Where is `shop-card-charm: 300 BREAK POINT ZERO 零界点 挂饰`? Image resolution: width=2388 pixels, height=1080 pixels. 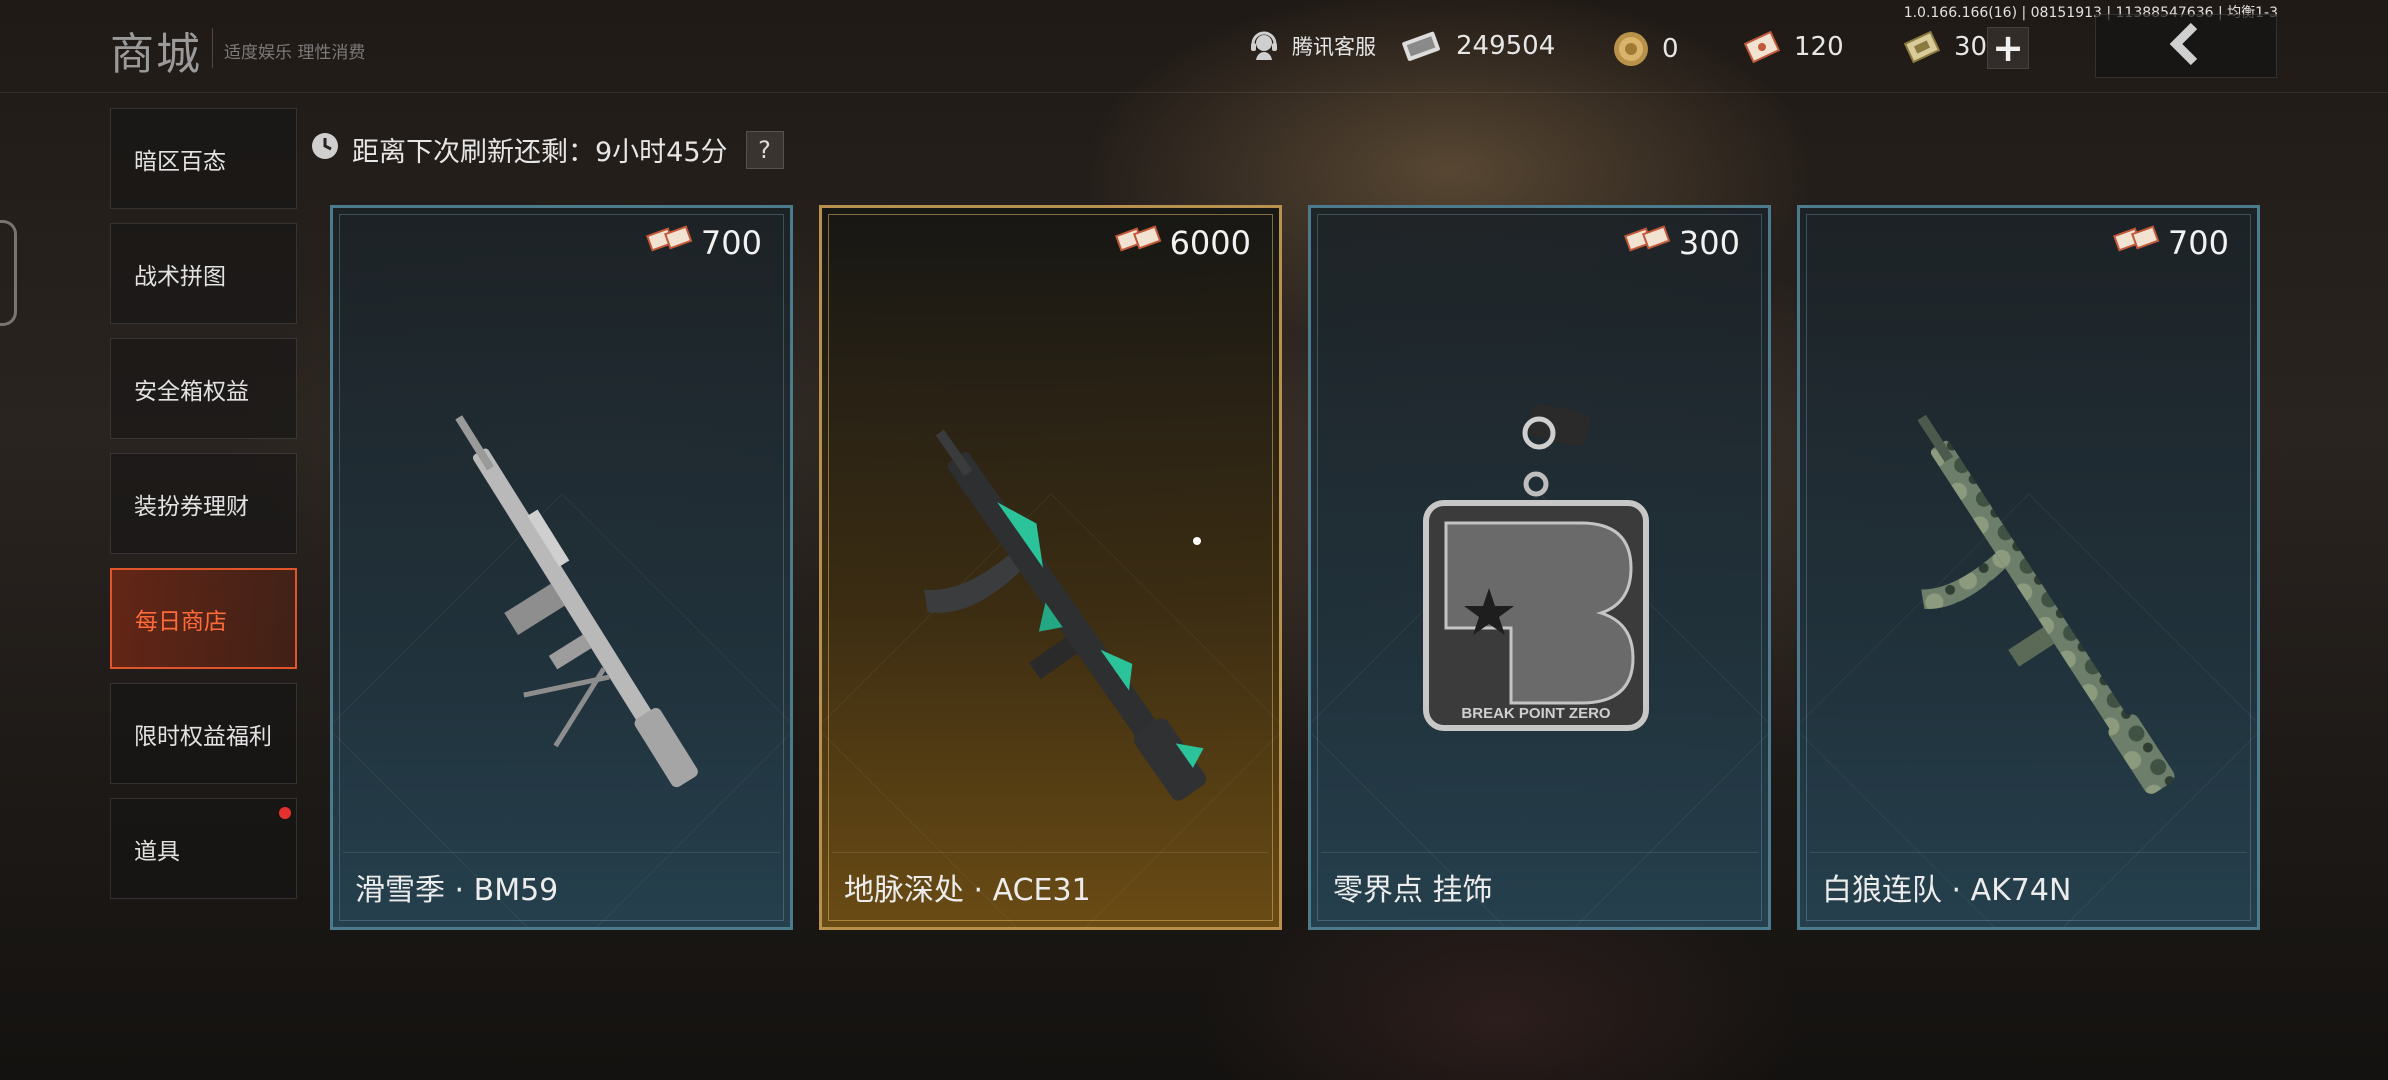
shop-card-charm: 300 BREAK POINT ZERO 零界点 挂饰 is located at coordinates (1539, 567).